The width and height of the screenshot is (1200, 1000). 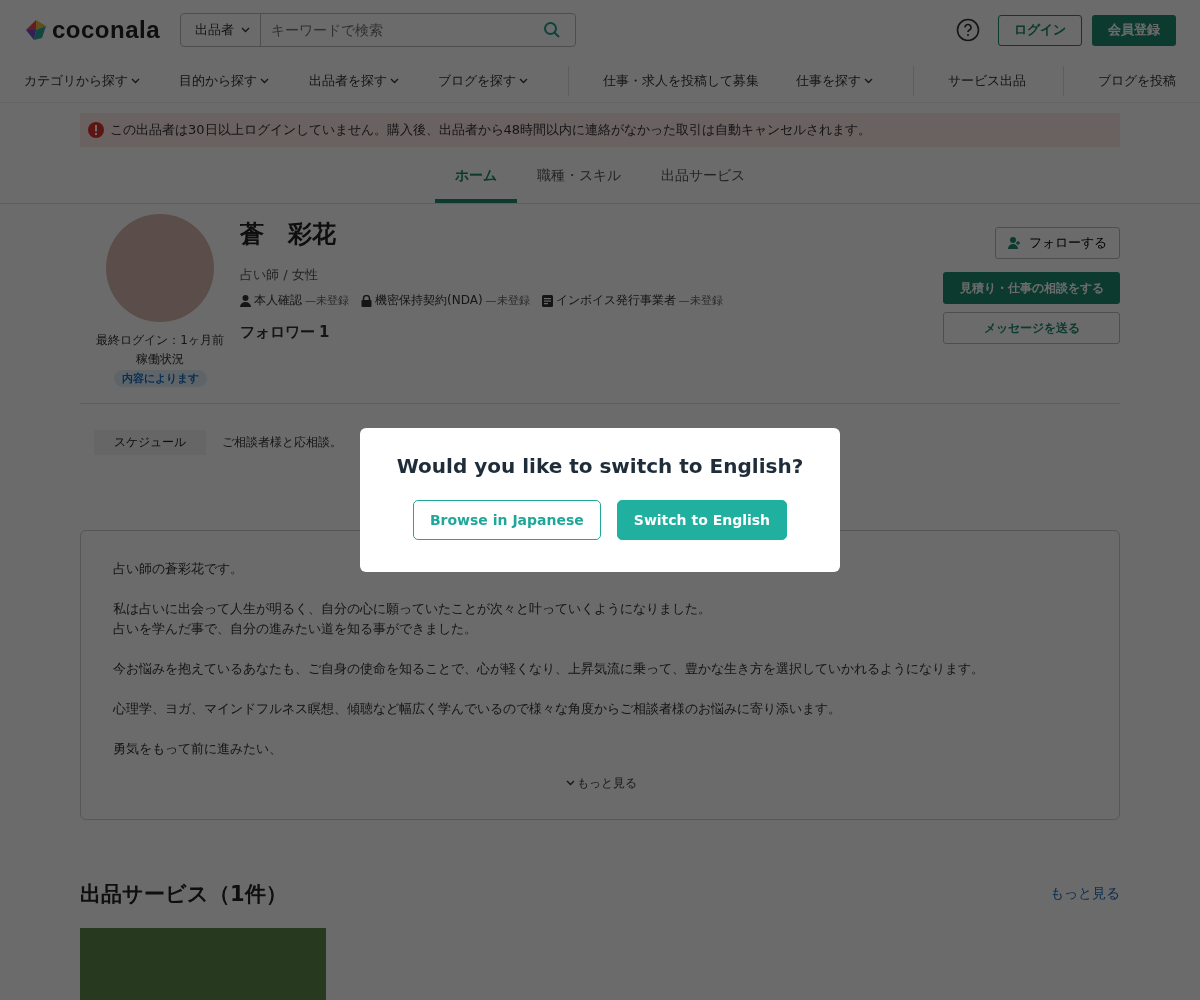 I want to click on language-button: Switch to English, so click(x=702, y=520).